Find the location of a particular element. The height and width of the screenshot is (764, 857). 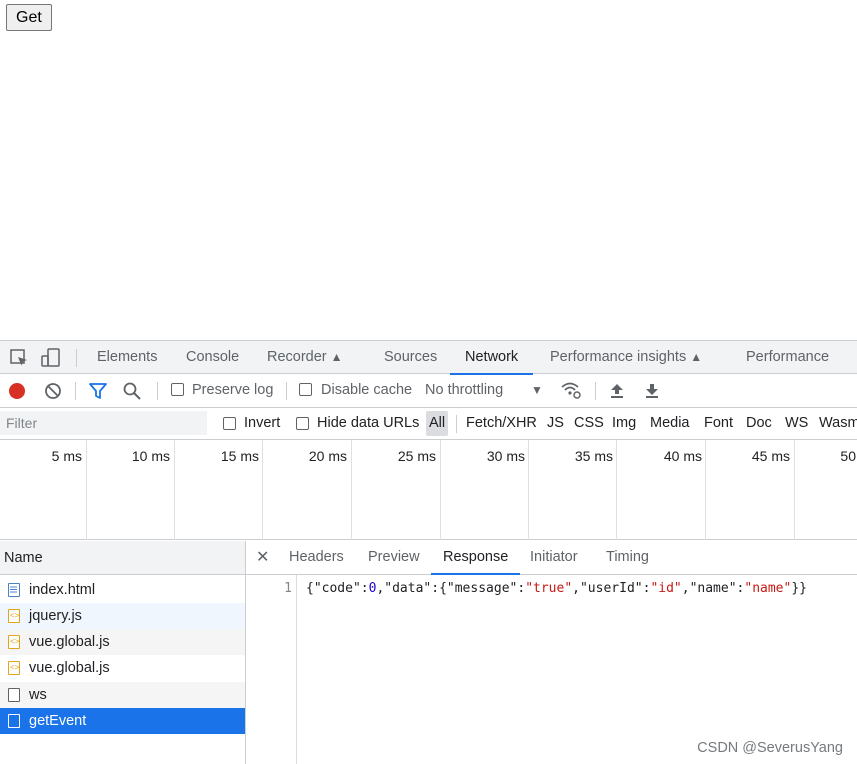

hide-data-urls-checkbox is located at coordinates (302, 423).